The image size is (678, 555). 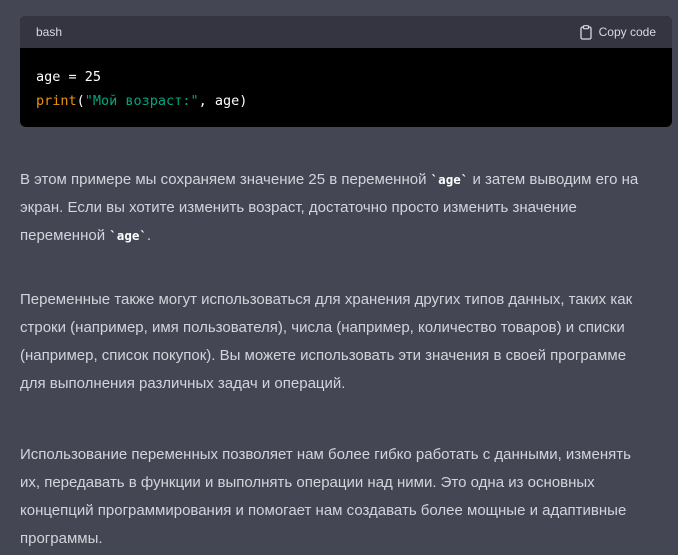 I want to click on text: переменной, so click(x=65, y=235).